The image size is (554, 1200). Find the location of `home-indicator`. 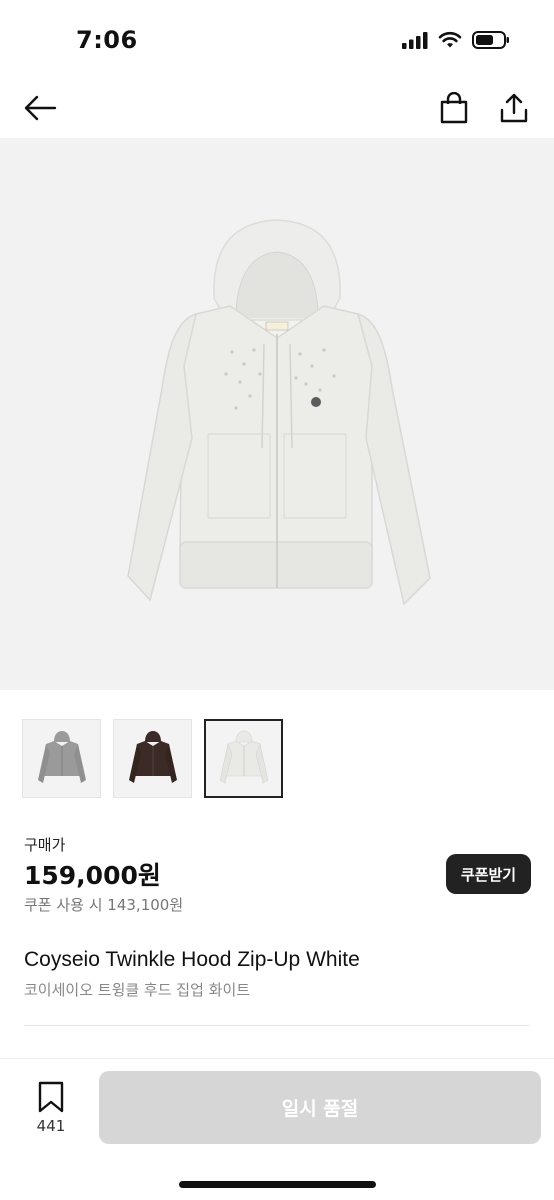

home-indicator is located at coordinates (277, 1184).